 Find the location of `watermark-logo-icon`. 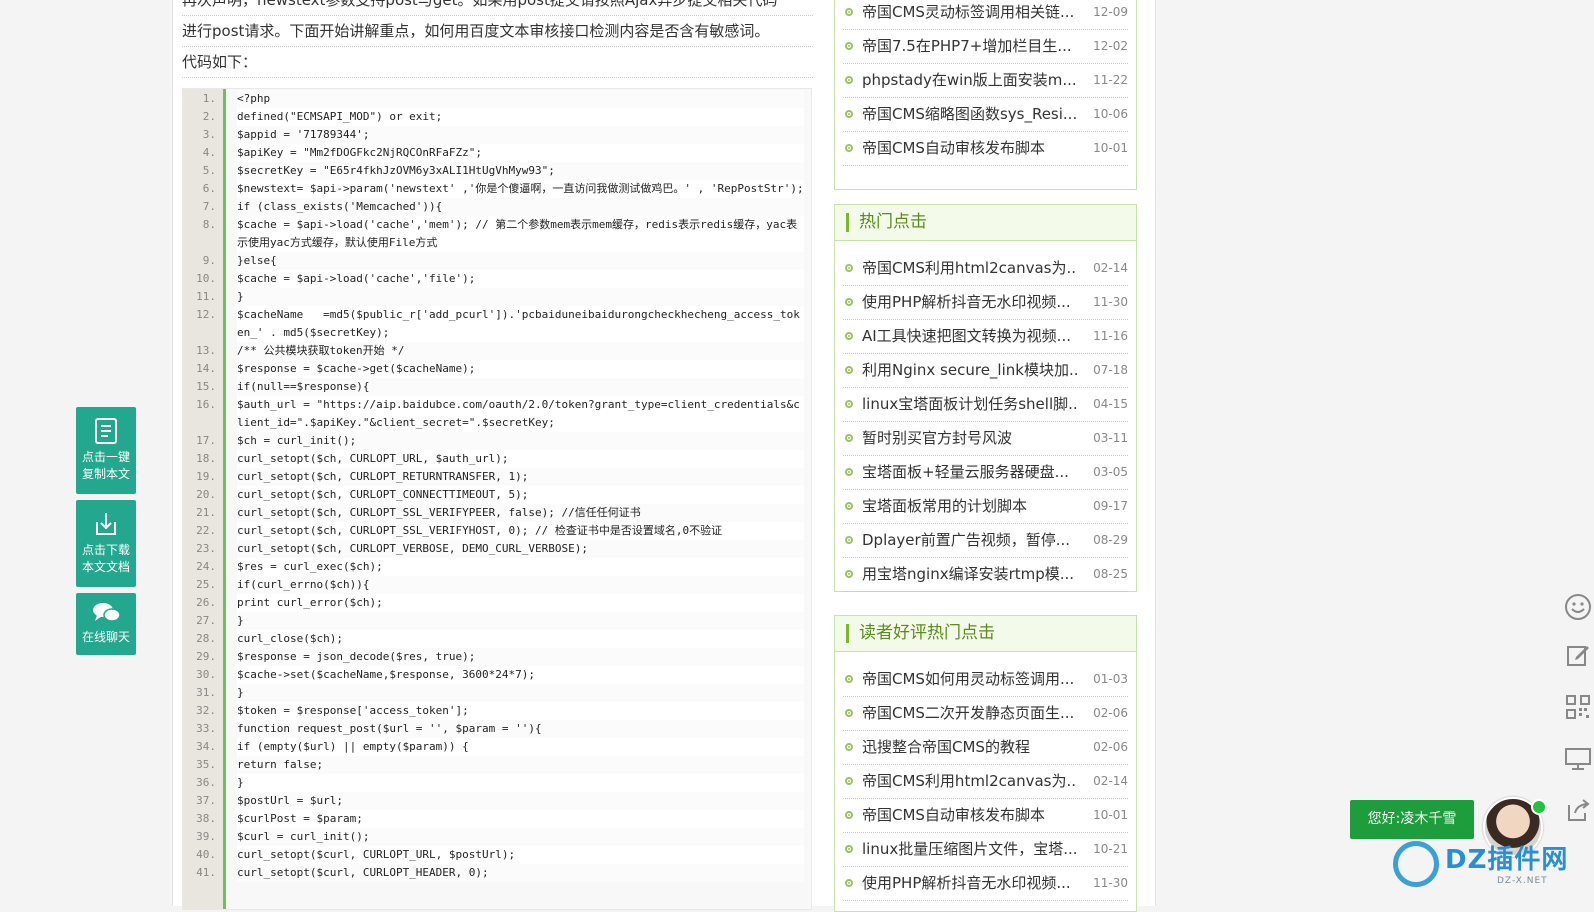

watermark-logo-icon is located at coordinates (1416, 864).